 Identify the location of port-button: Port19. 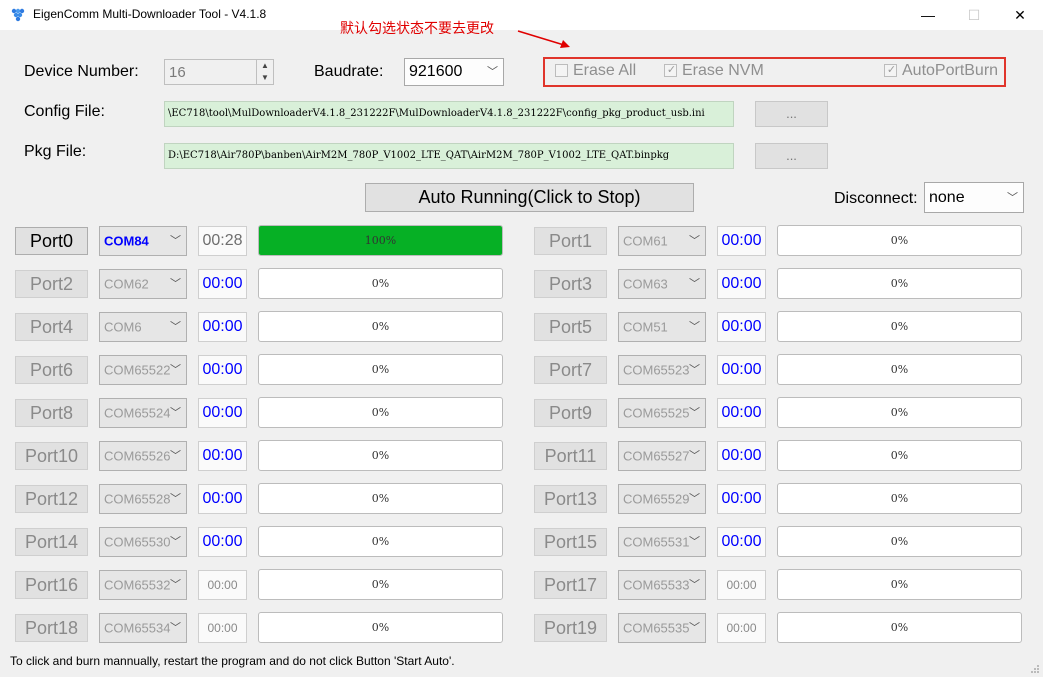
(570, 628).